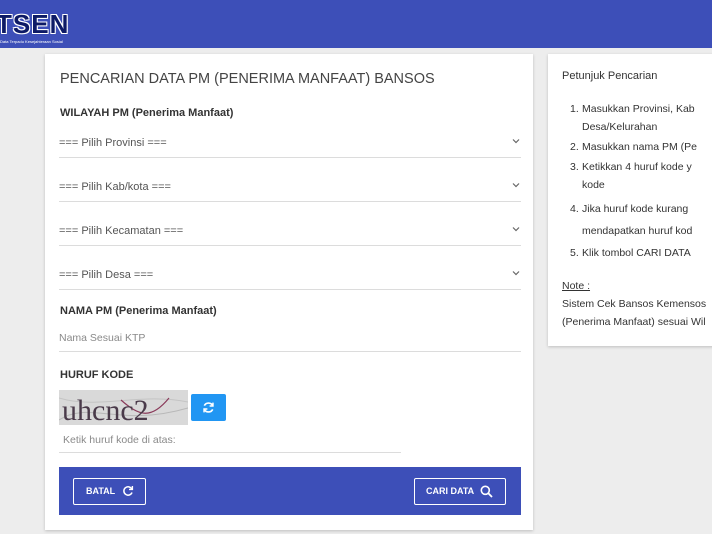 This screenshot has width=712, height=534. What do you see at coordinates (290, 187) in the screenshot?
I see `kabkota-select: === Pilih Kab/kota ===` at bounding box center [290, 187].